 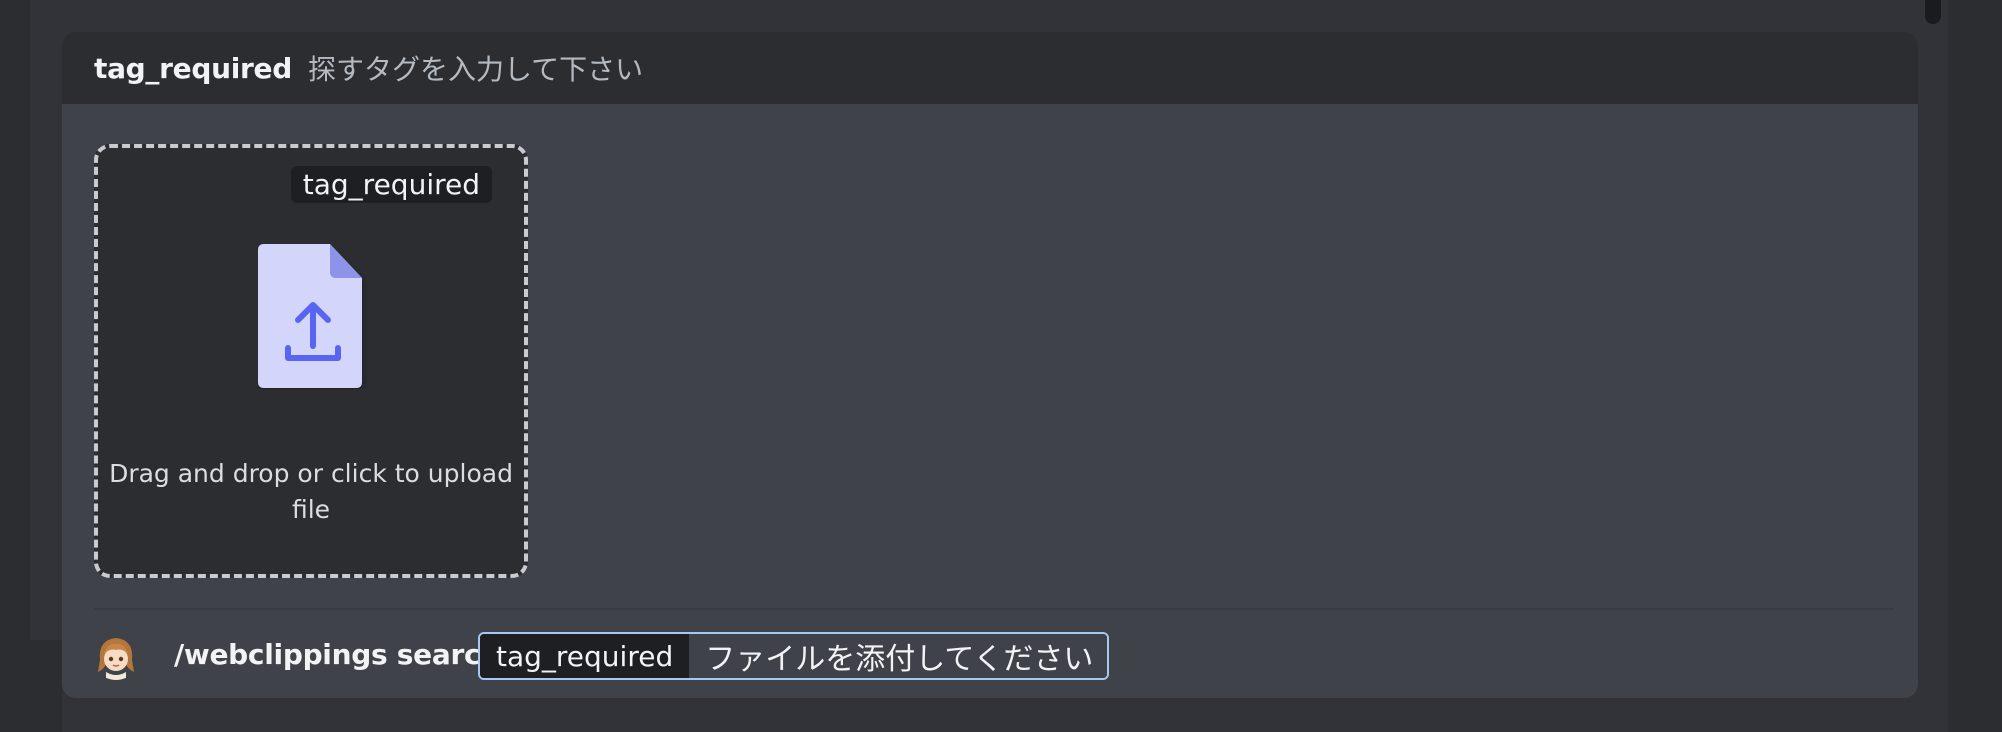 What do you see at coordinates (898, 656) in the screenshot?
I see `command-option-value: ファイルを添付してください` at bounding box center [898, 656].